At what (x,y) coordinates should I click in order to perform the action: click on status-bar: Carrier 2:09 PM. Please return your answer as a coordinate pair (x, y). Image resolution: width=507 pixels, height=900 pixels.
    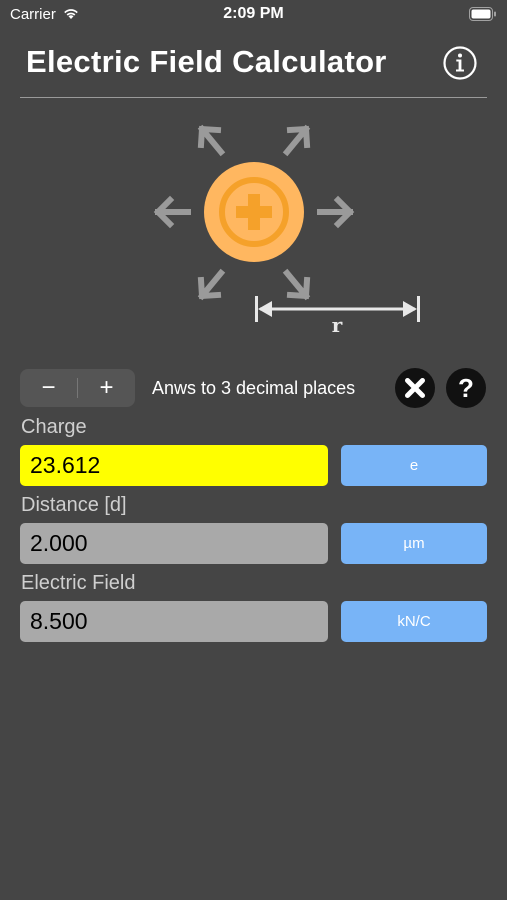
    Looking at the image, I should click on (253, 15).